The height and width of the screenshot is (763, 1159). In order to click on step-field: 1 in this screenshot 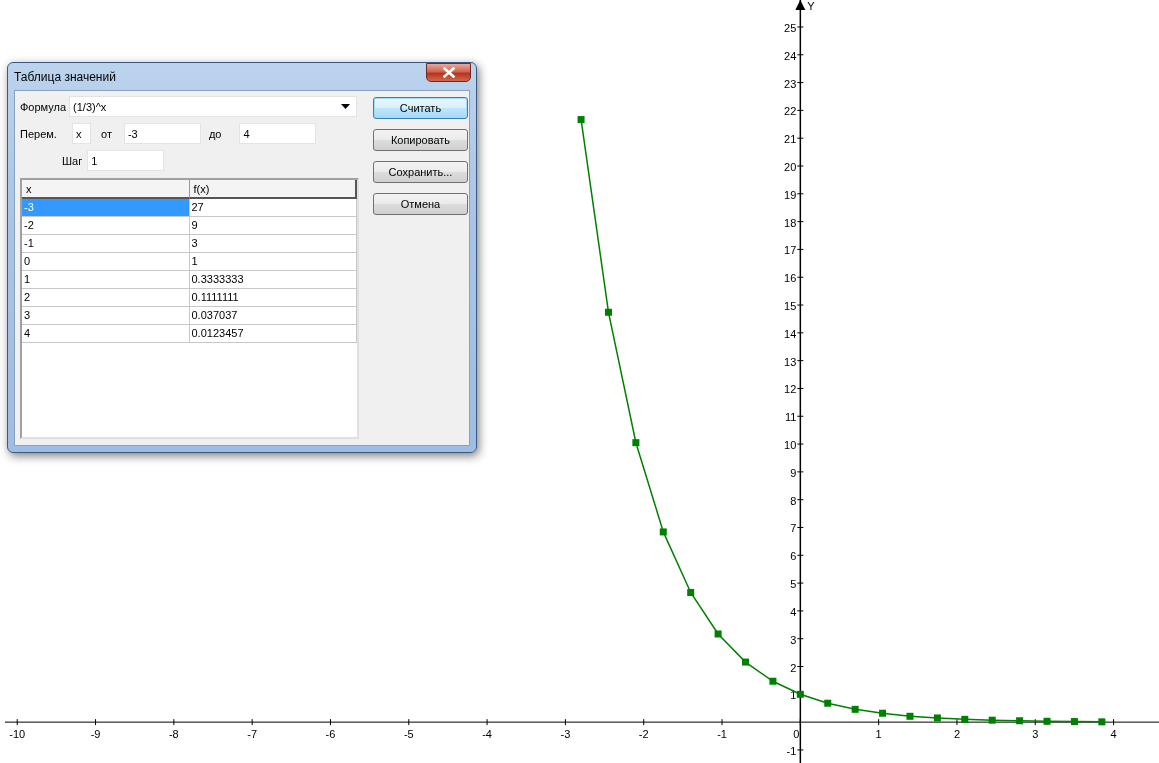, I will do `click(126, 160)`.